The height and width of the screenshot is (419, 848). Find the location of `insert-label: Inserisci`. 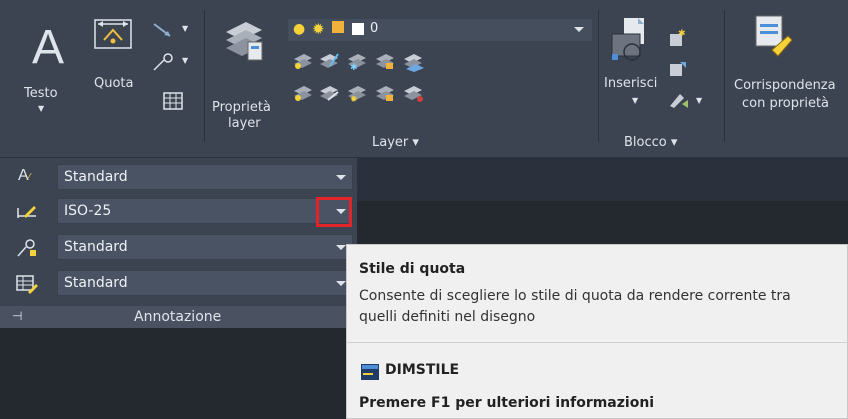

insert-label: Inserisci is located at coordinates (631, 83).